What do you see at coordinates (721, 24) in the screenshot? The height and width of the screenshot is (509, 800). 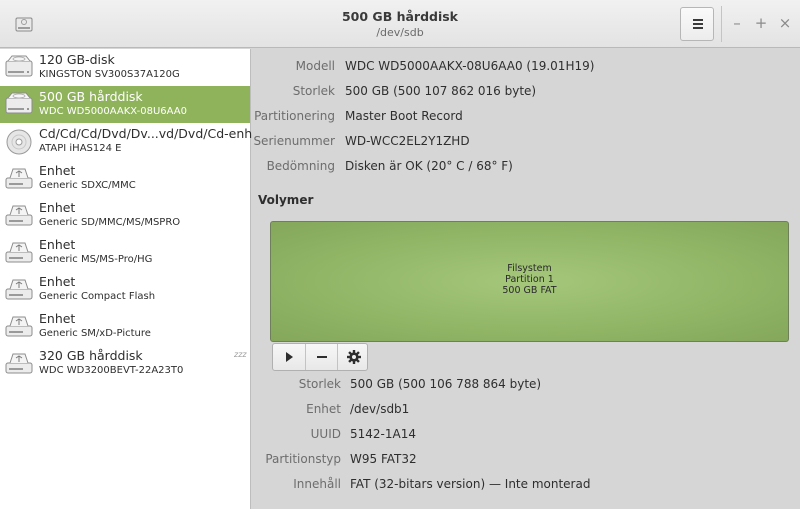 I see `header-separator` at bounding box center [721, 24].